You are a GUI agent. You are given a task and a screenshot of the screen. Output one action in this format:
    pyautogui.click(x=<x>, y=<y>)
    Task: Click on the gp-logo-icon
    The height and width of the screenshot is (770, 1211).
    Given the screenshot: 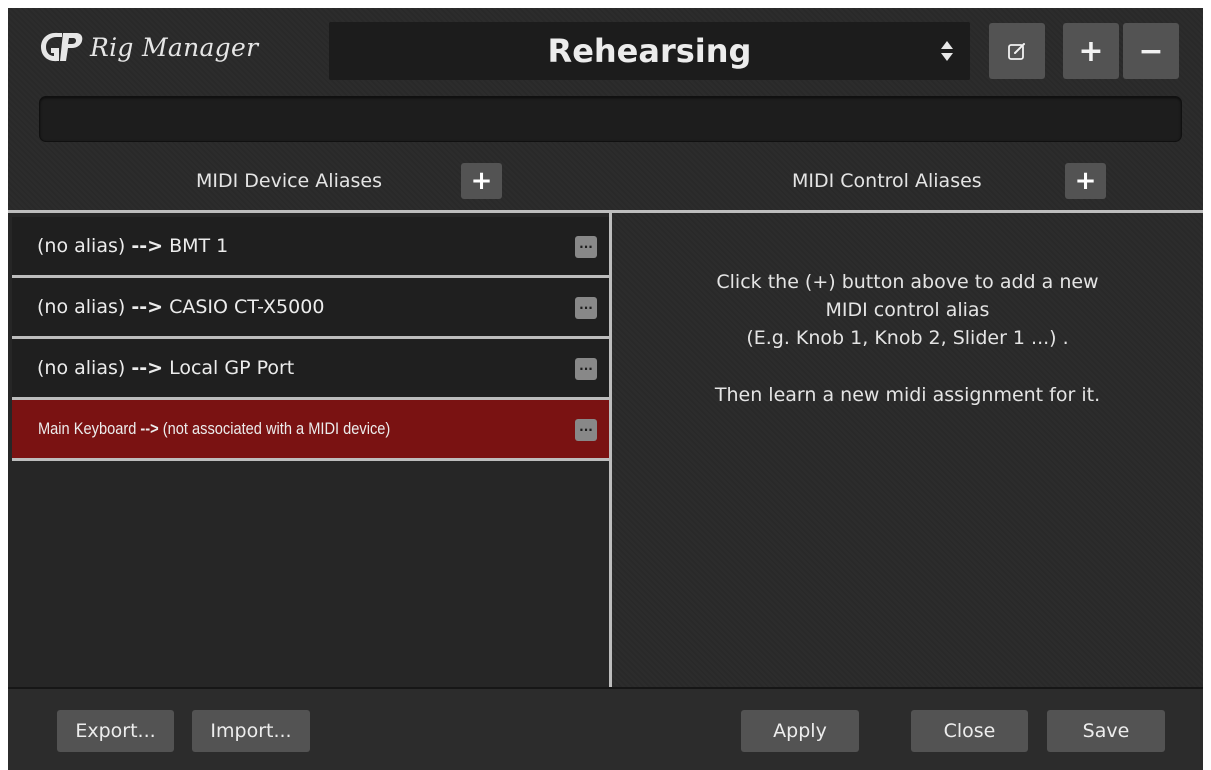 What is the action you would take?
    pyautogui.click(x=61, y=47)
    